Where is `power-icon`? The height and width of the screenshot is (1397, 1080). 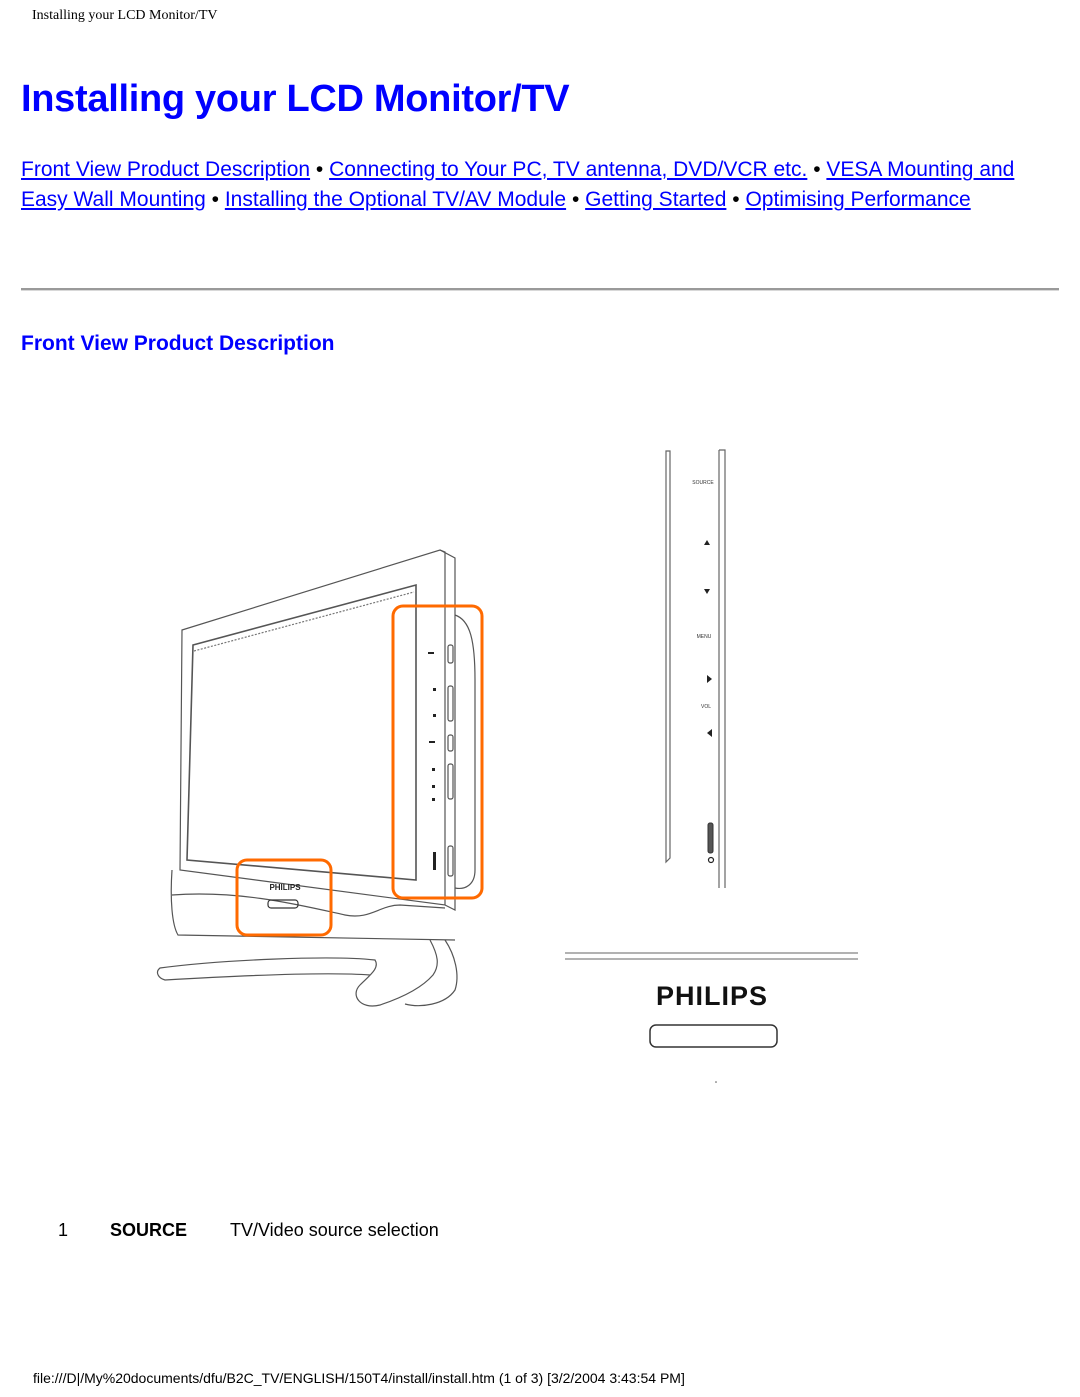
power-icon is located at coordinates (711, 860).